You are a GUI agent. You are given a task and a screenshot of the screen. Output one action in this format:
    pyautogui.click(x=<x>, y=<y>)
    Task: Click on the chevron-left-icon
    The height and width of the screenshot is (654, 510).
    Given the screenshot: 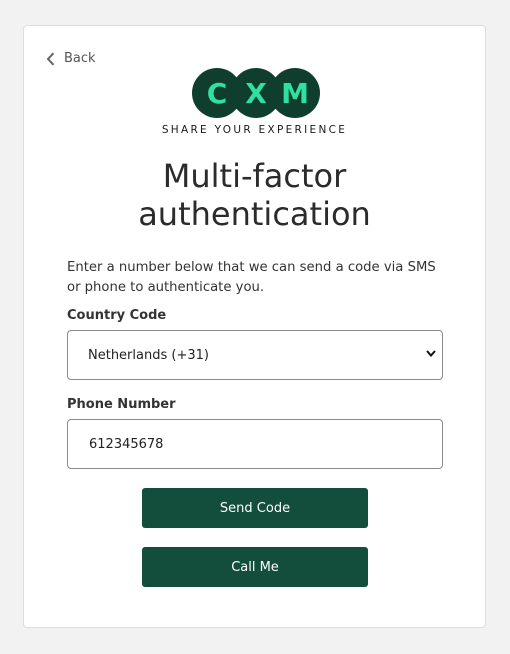 What is the action you would take?
    pyautogui.click(x=50, y=58)
    